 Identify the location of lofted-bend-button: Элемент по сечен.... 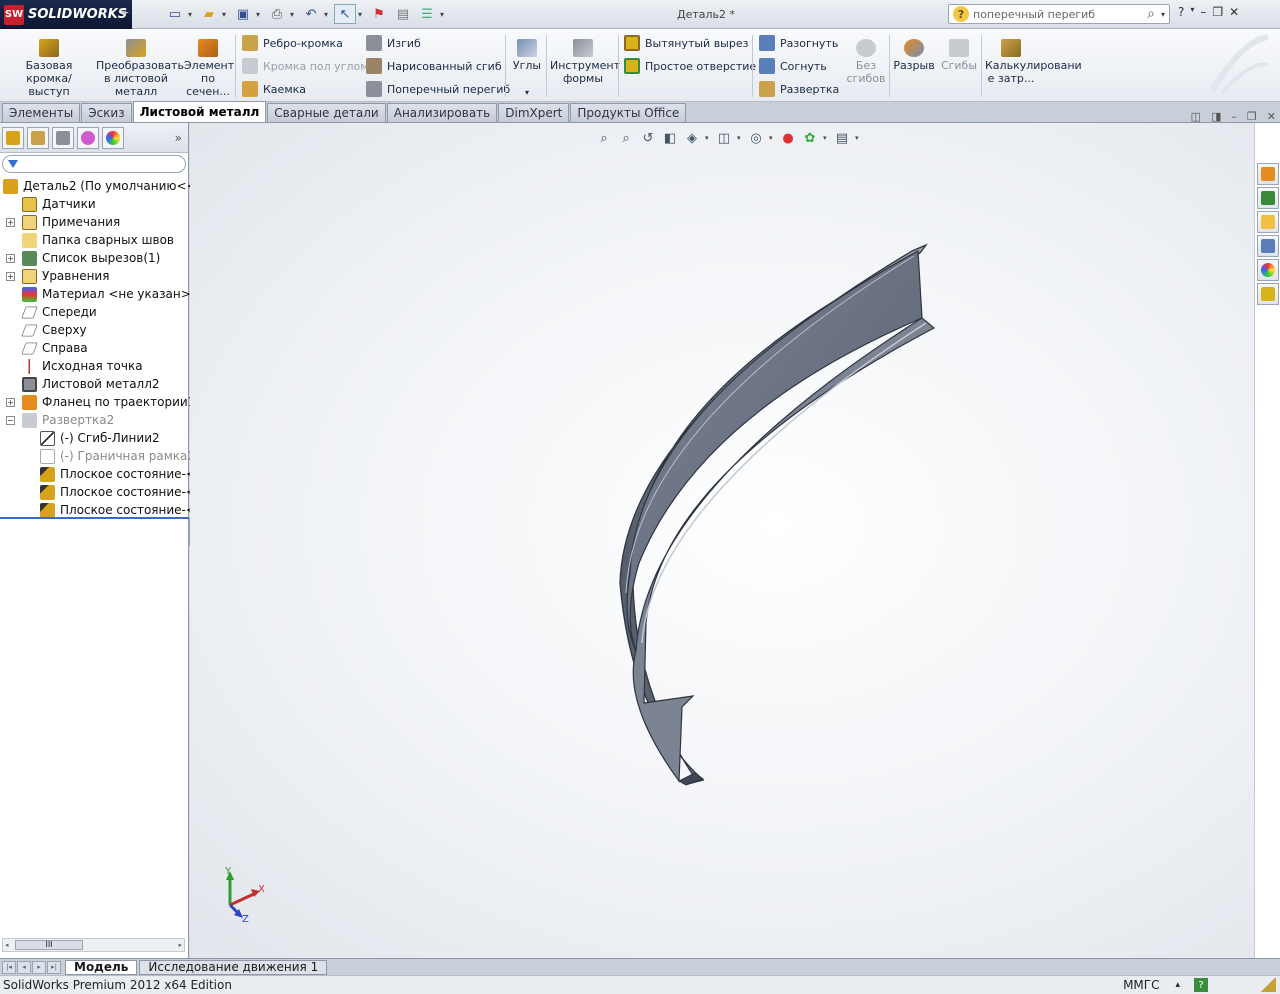
(209, 68).